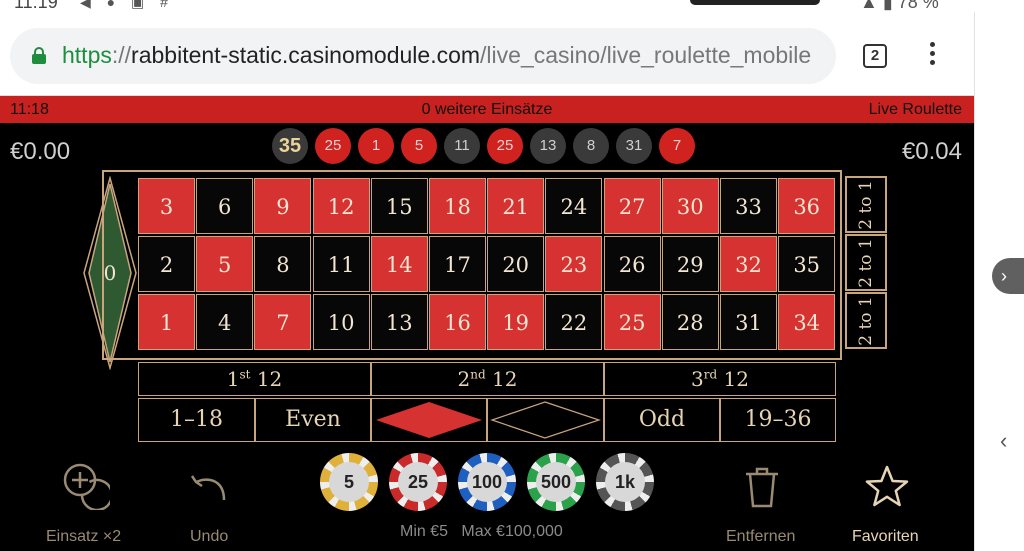 The height and width of the screenshot is (551, 1024). Describe the element at coordinates (755, 2) in the screenshot. I see `camera-notch` at that location.